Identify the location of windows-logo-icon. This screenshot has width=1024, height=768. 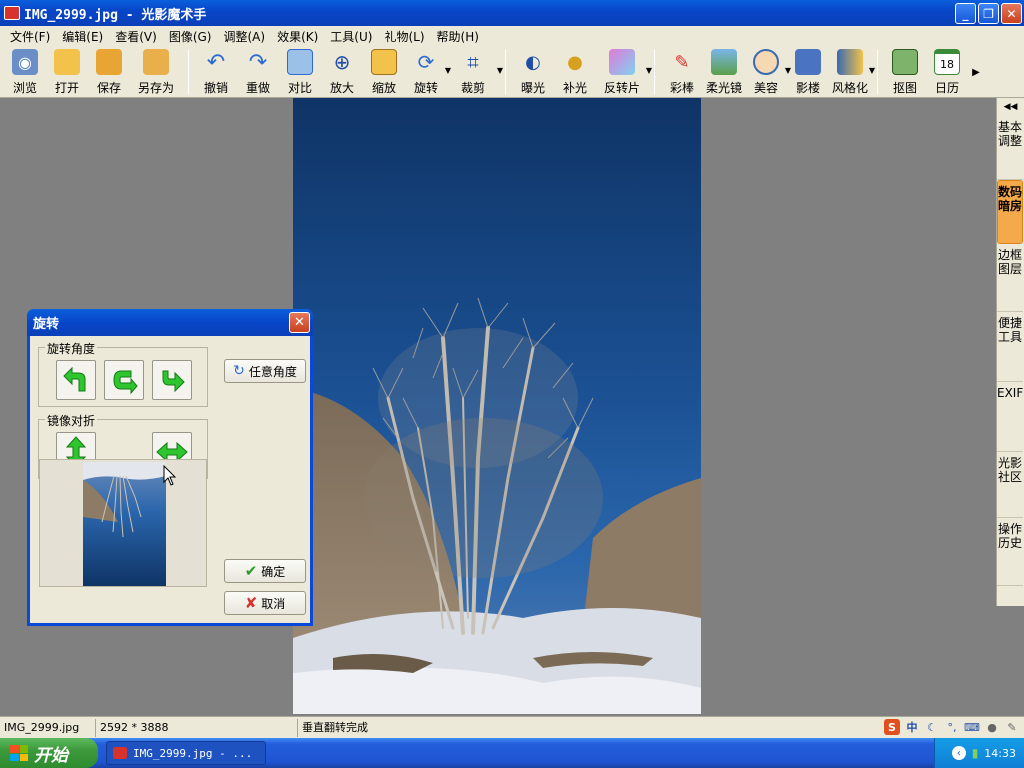
(19, 753).